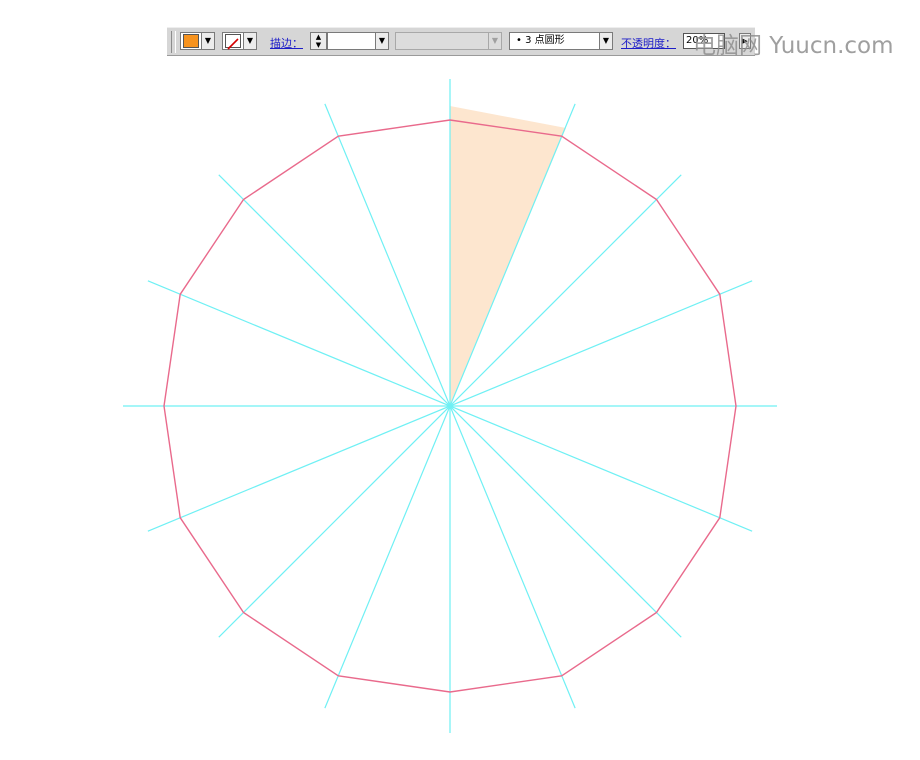 This screenshot has height=760, width=920. I want to click on selected-wedge, so click(508, 256).